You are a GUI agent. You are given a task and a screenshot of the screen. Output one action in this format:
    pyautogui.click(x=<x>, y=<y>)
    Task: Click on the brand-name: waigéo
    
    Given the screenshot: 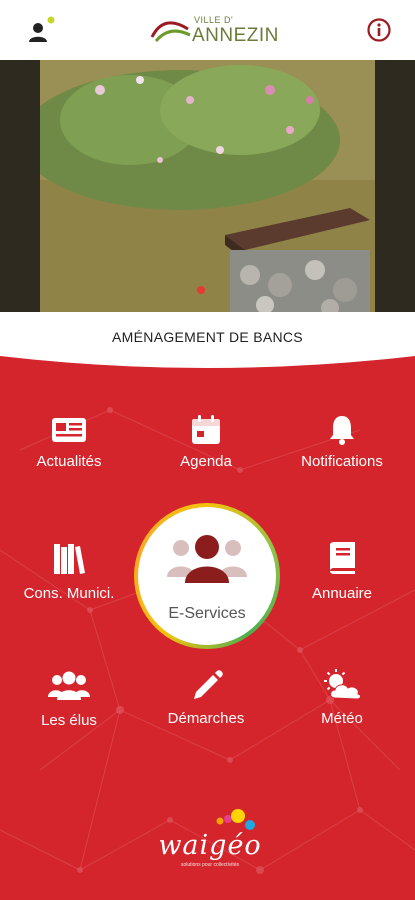 What is the action you would take?
    pyautogui.click(x=210, y=845)
    